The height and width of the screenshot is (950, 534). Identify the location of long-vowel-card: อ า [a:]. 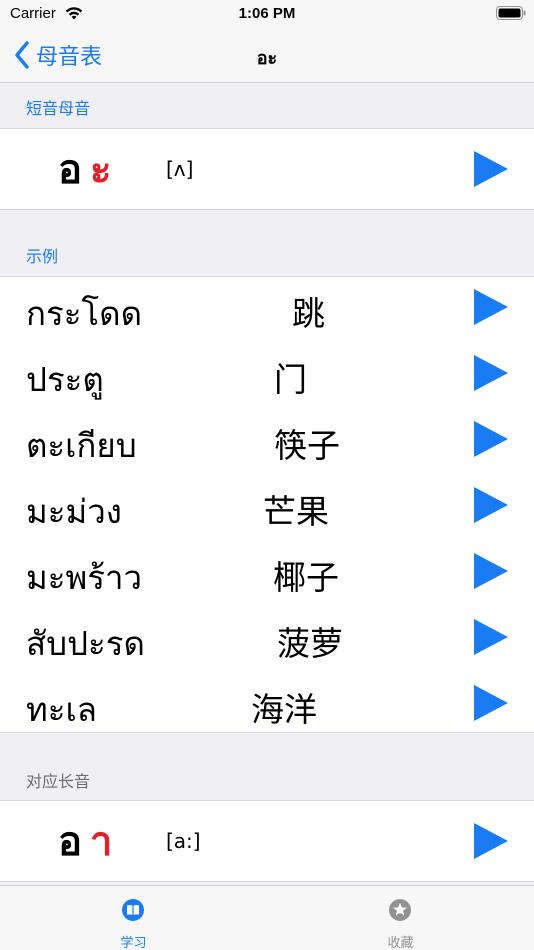
(267, 841).